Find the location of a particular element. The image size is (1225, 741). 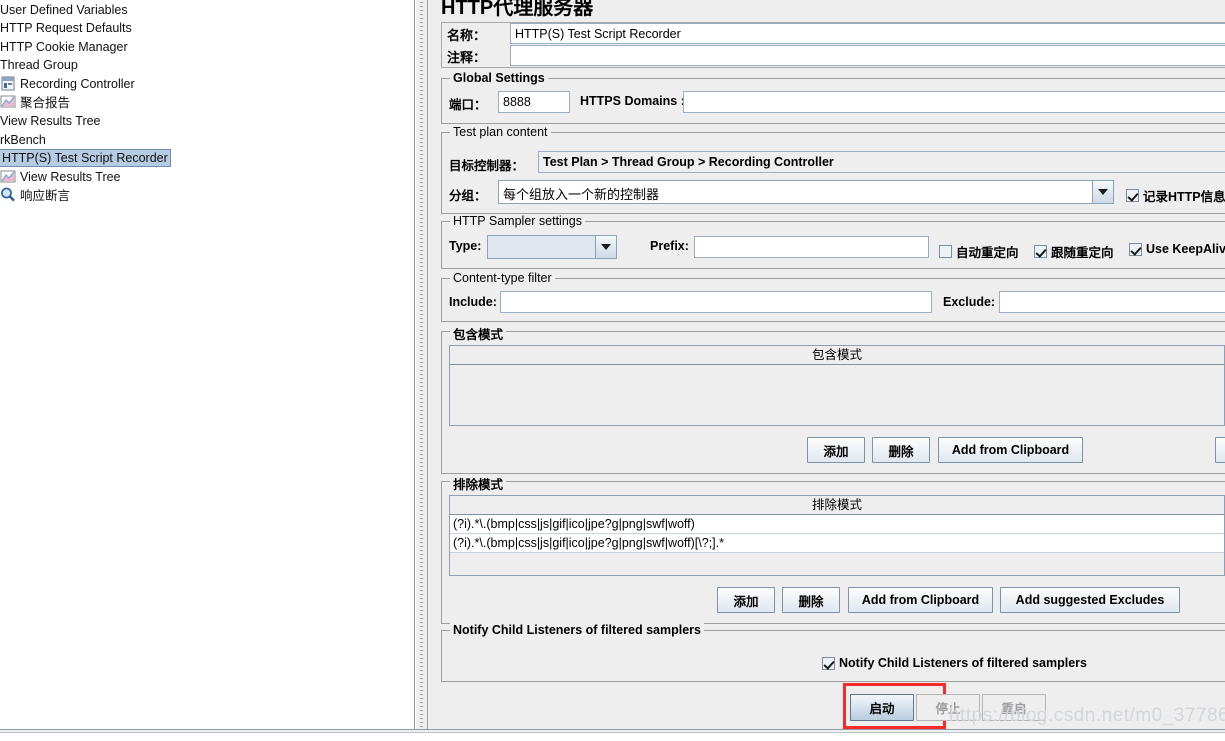

follow-redirect-checkbox: 跟随重定向 is located at coordinates (1074, 251).